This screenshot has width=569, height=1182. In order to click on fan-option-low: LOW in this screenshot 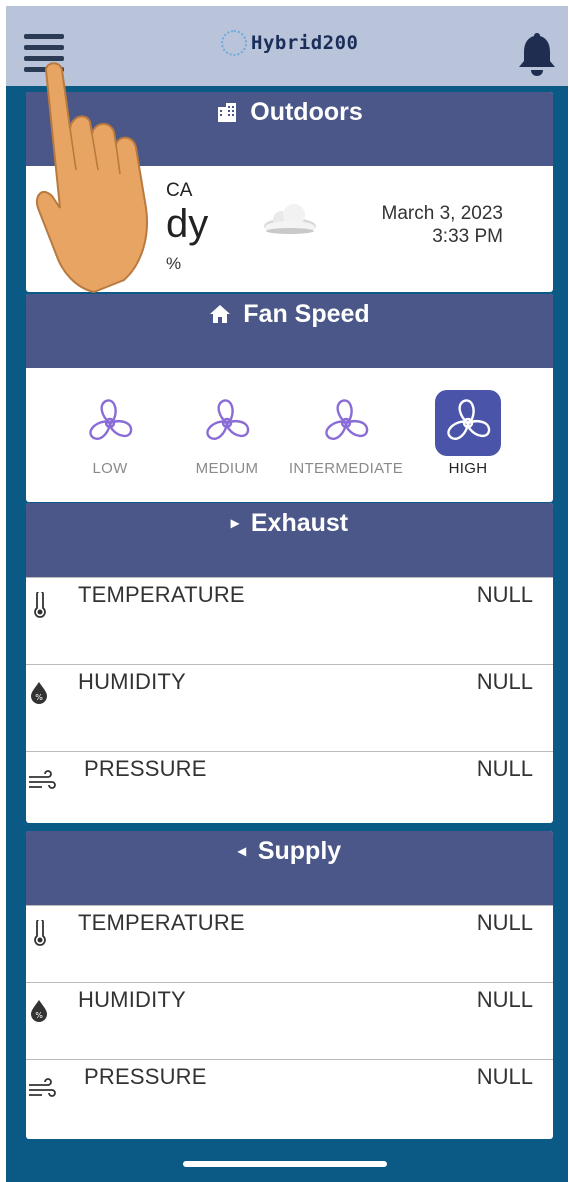, I will do `click(110, 433)`.